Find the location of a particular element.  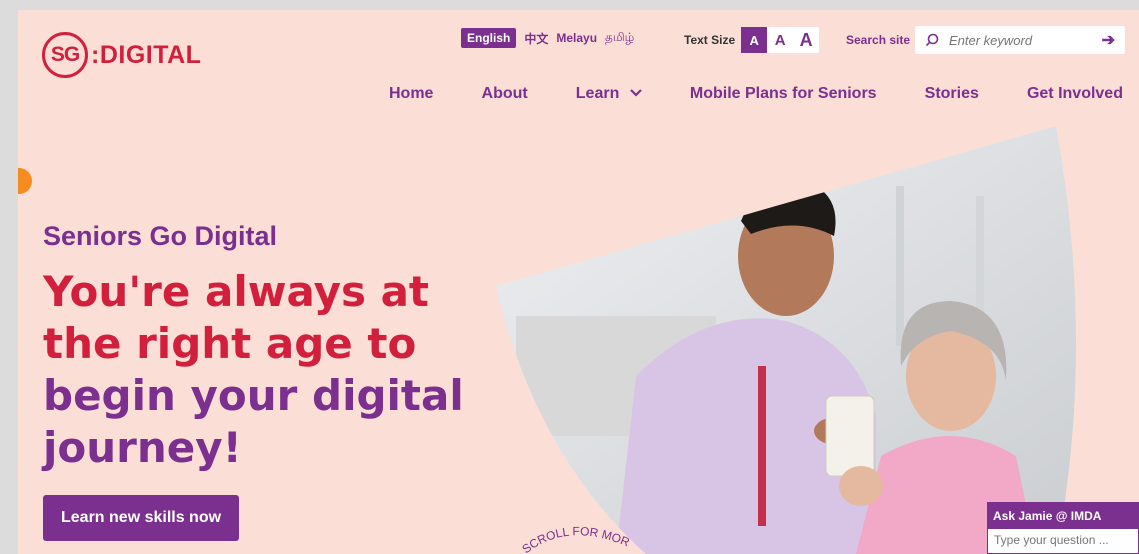

headline-line-3: begin your digital is located at coordinates (253, 395).